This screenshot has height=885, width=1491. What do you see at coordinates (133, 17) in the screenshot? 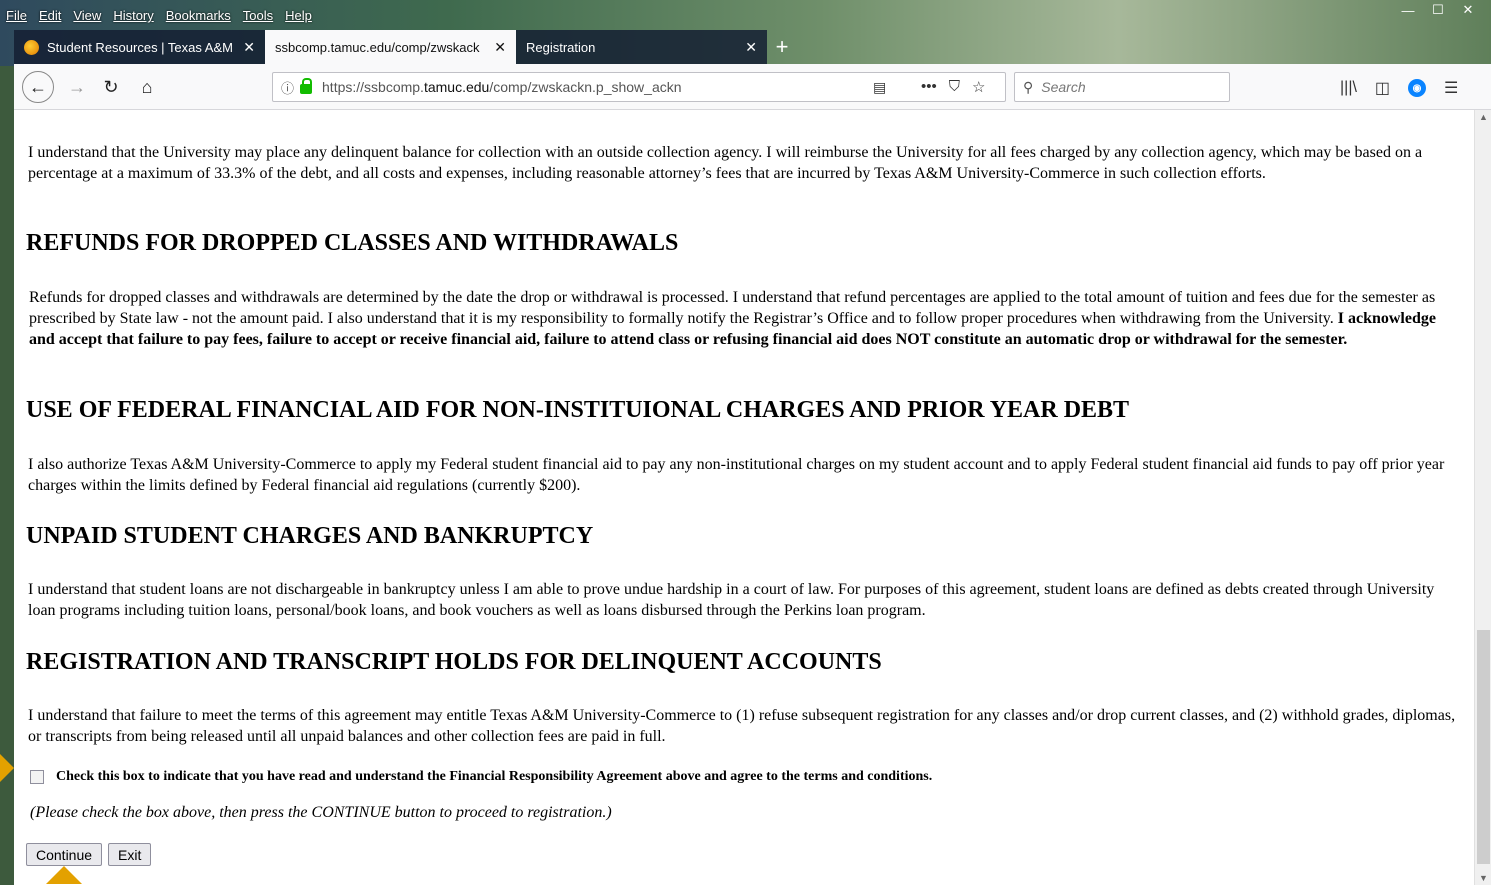
I see `menu-history: History` at bounding box center [133, 17].